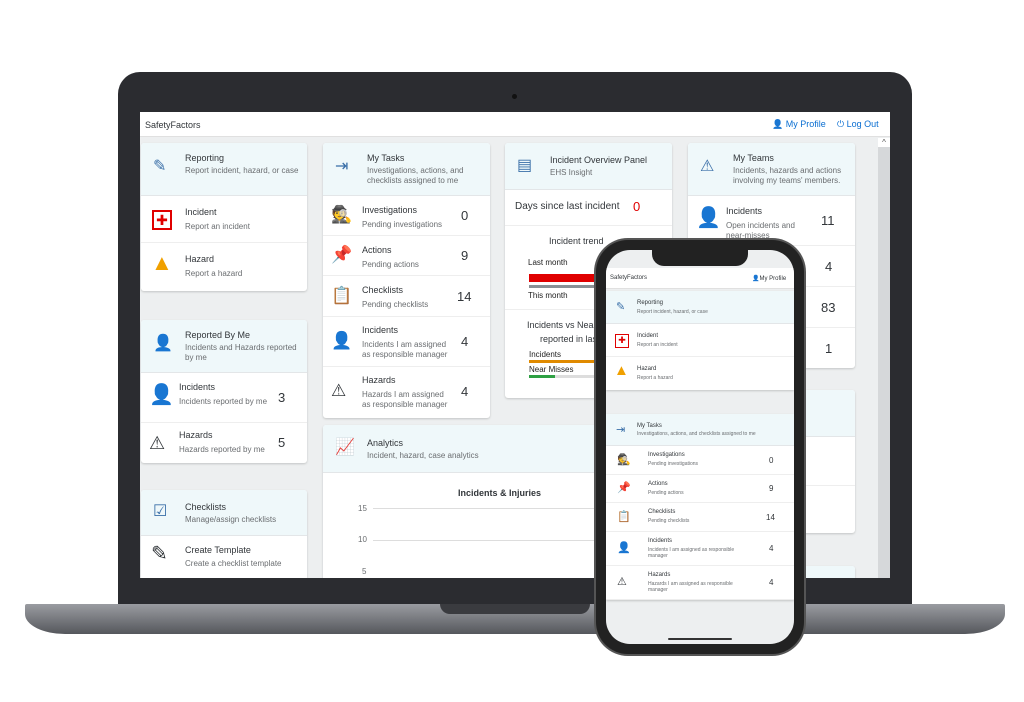 The width and height of the screenshot is (1024, 702). I want to click on item-count: 9, so click(771, 488).